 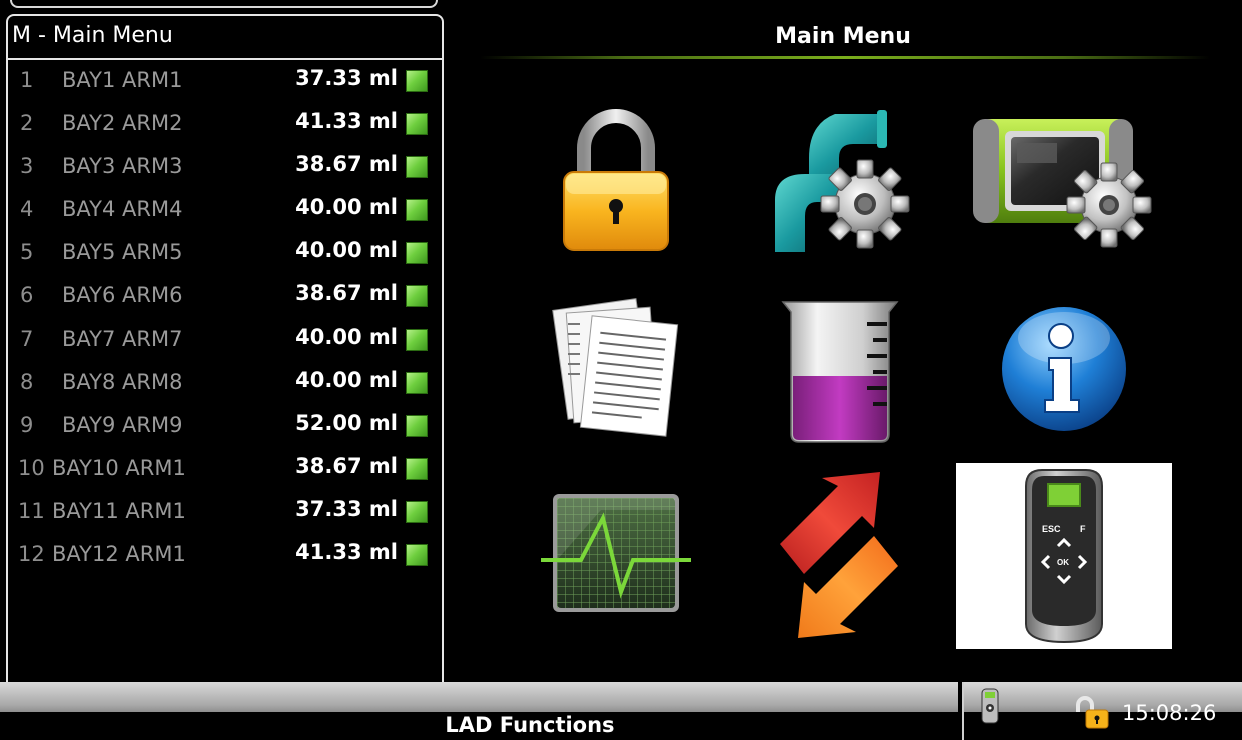 What do you see at coordinates (1169, 713) in the screenshot?
I see `clock: 15:08:26` at bounding box center [1169, 713].